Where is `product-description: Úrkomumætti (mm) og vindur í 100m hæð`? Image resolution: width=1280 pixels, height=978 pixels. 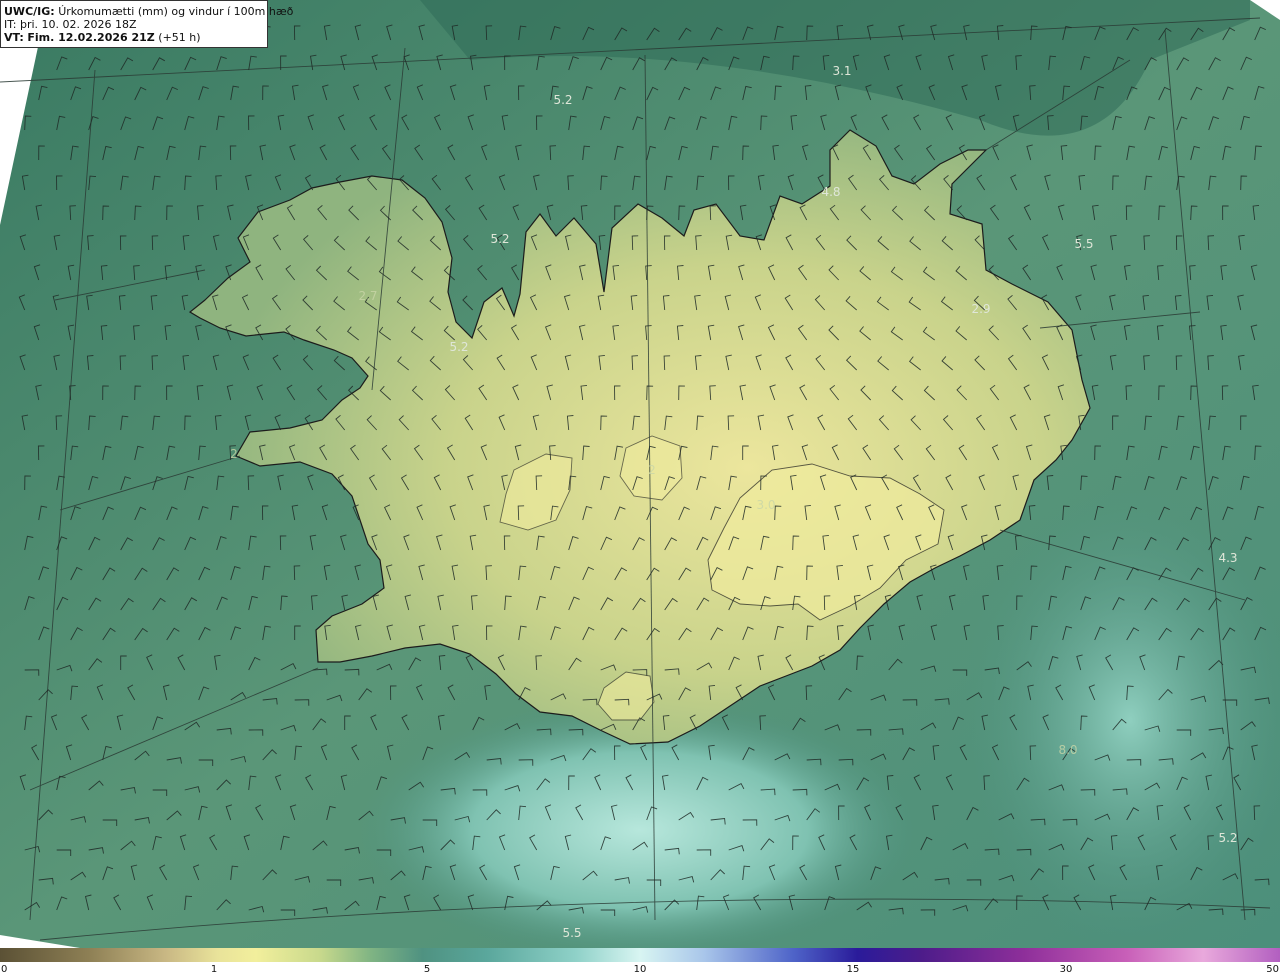 product-description: Úrkomumætti (mm) og vindur í 100m hæð is located at coordinates (176, 11).